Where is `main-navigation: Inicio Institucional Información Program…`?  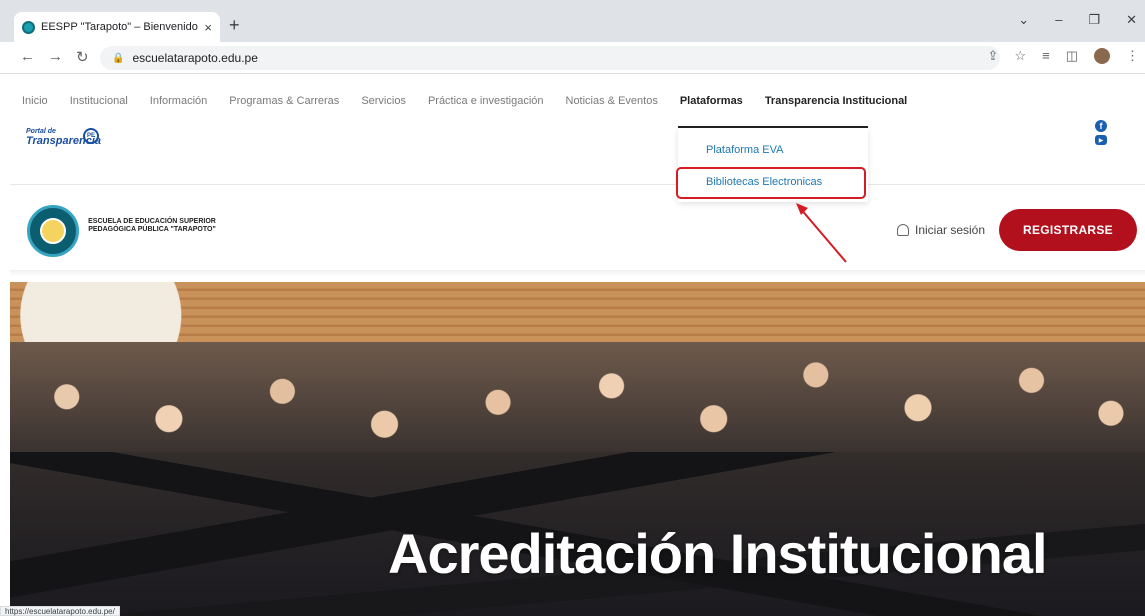 main-navigation: Inicio Institucional Información Program… is located at coordinates (572, 101).